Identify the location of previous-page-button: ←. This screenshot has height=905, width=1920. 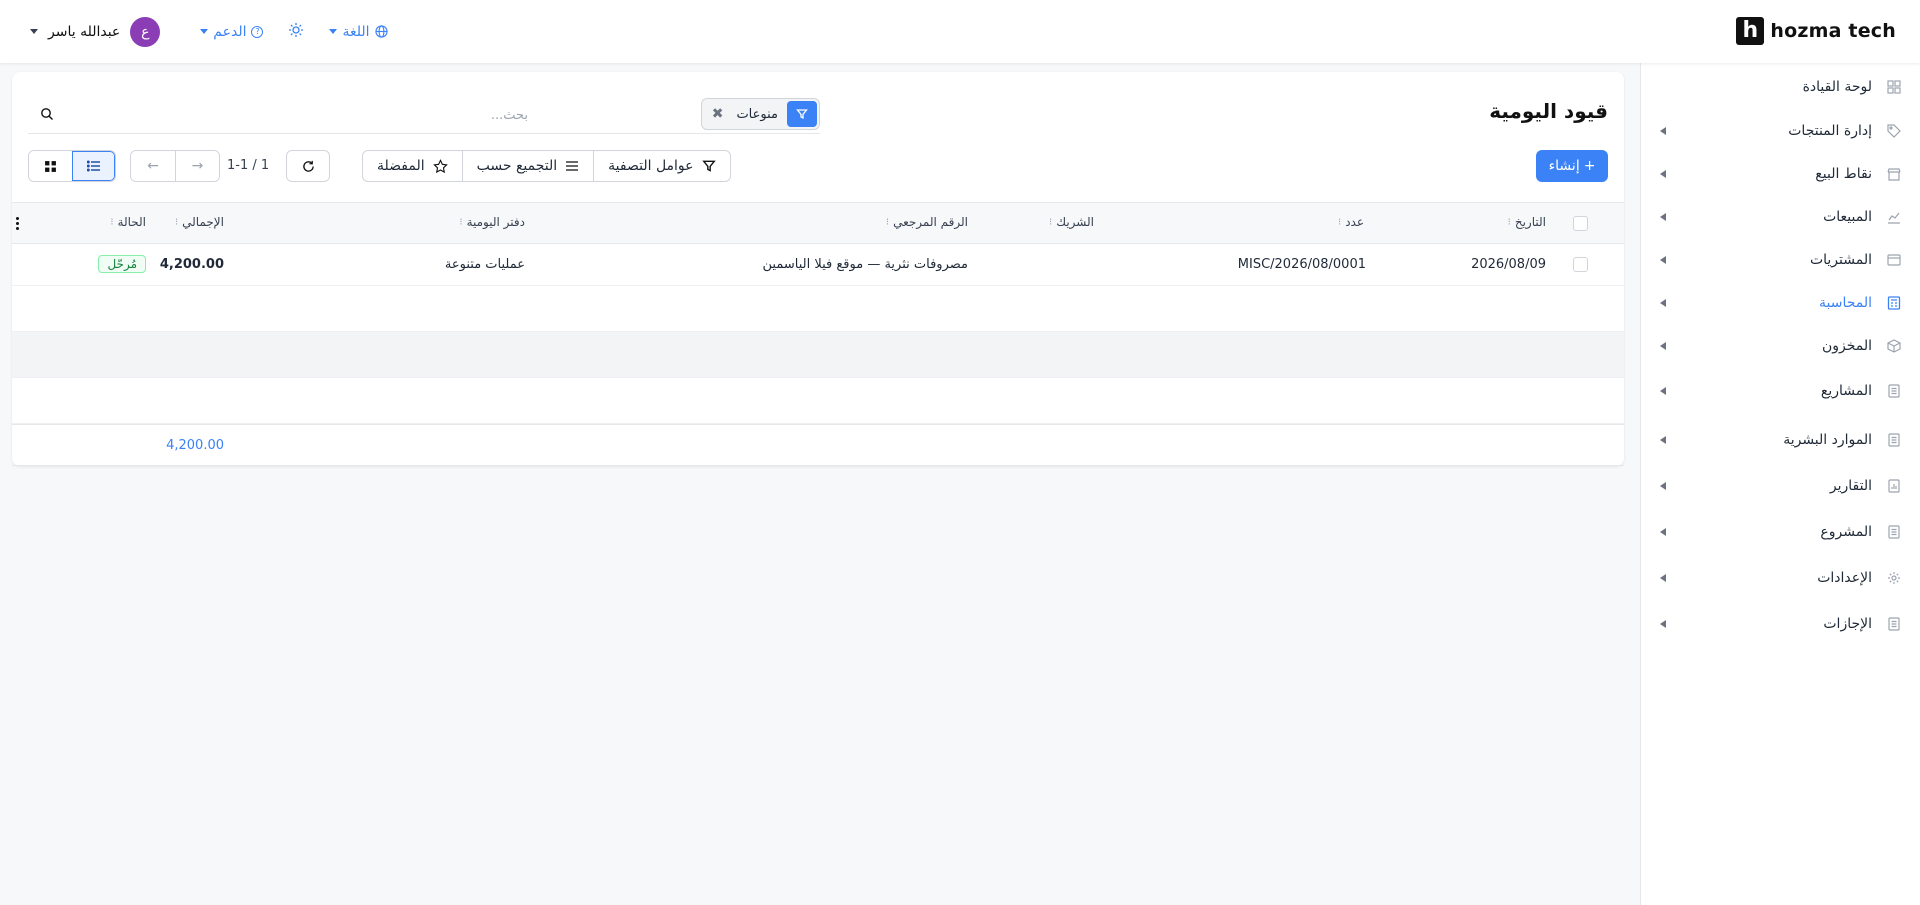
(153, 166).